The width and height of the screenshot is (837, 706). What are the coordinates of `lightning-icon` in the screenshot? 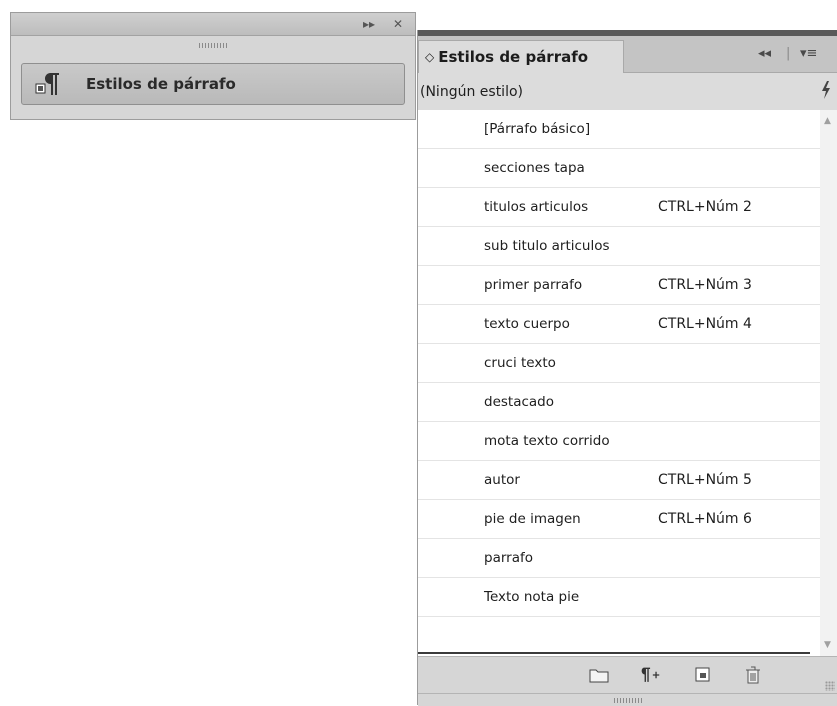 It's located at (826, 92).